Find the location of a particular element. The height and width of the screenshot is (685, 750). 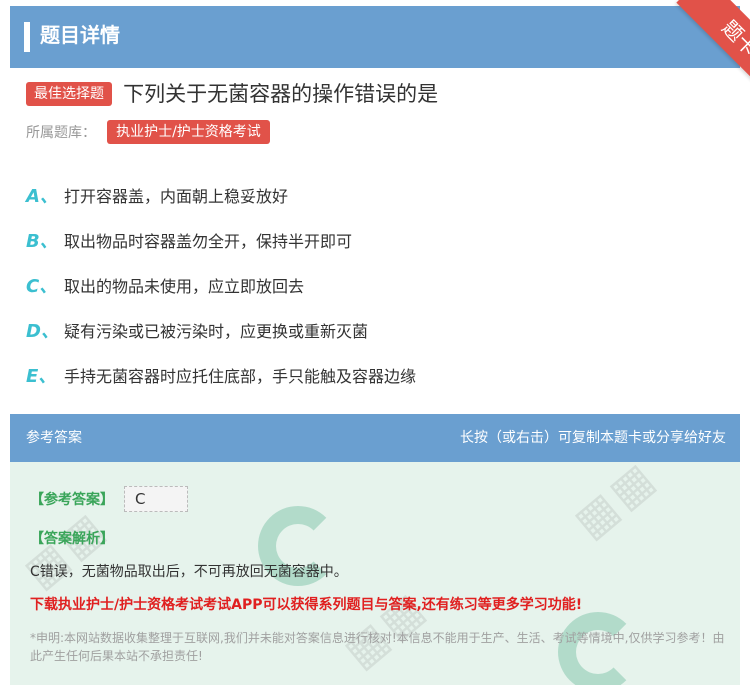

reference-answer-row: 【参考答案】 C is located at coordinates (109, 499).